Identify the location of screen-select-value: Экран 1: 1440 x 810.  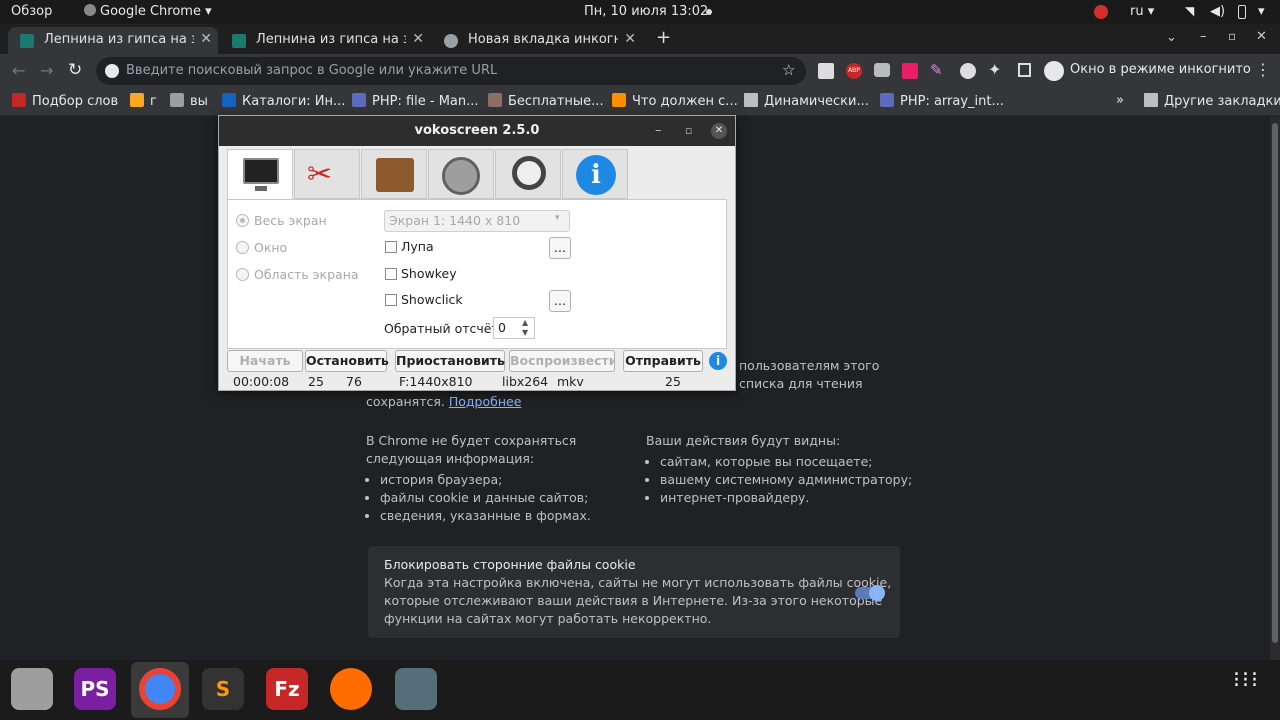
(455, 220).